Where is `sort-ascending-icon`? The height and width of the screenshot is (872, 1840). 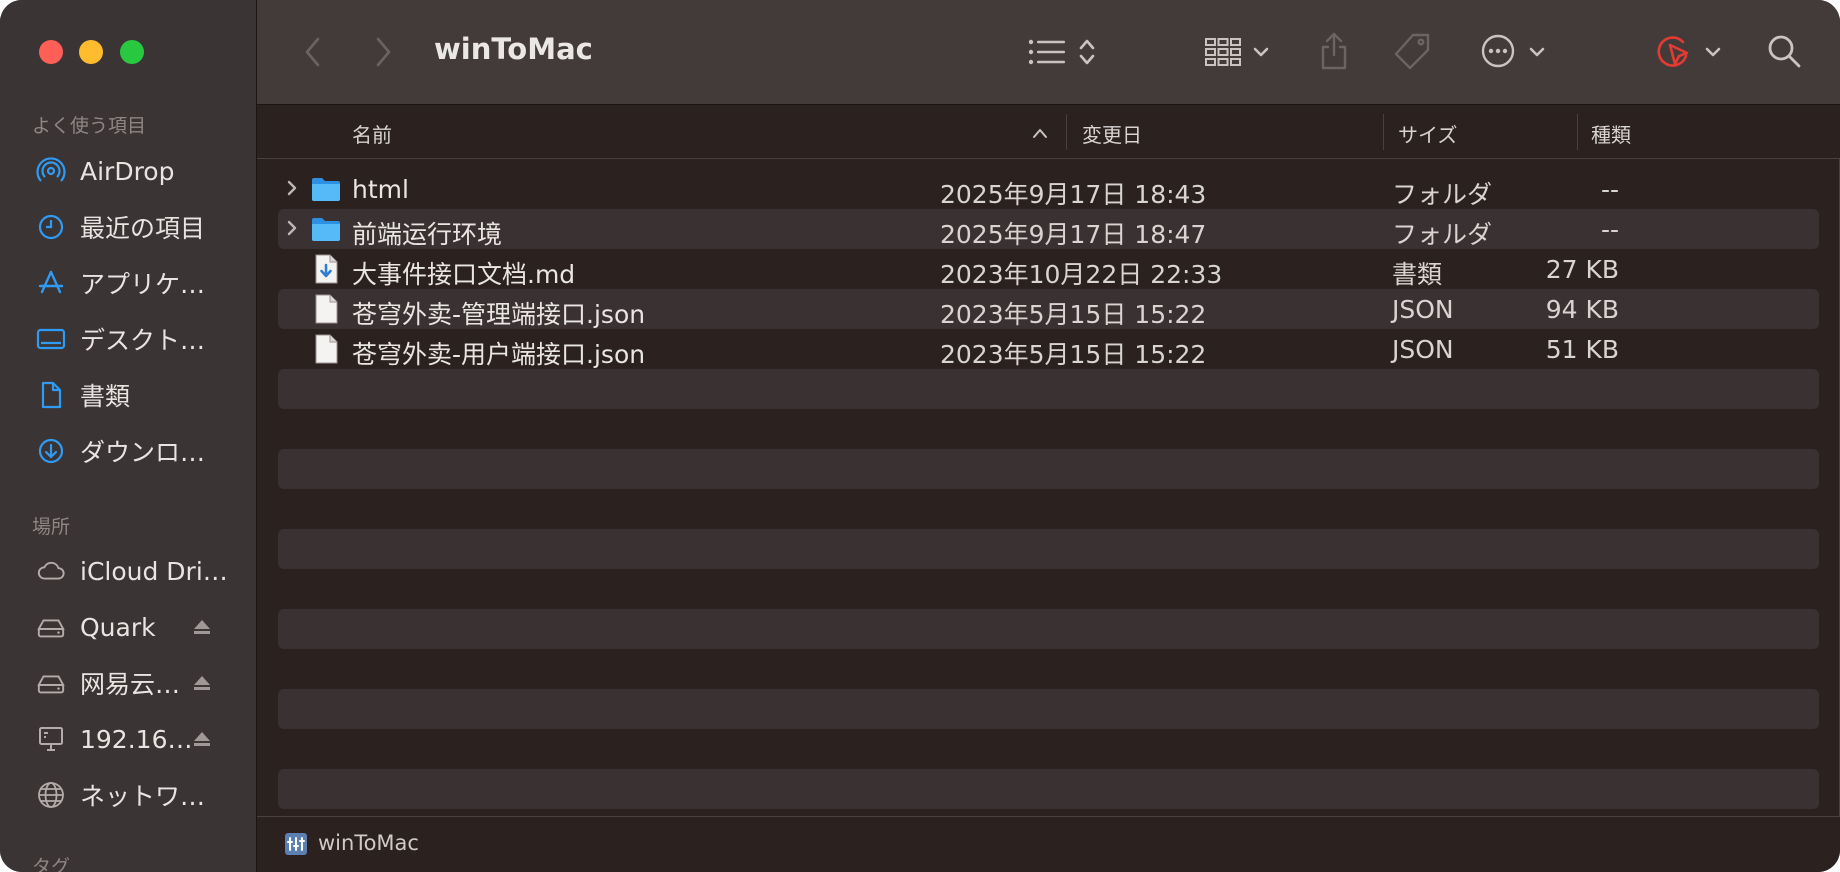
sort-ascending-icon is located at coordinates (1040, 133).